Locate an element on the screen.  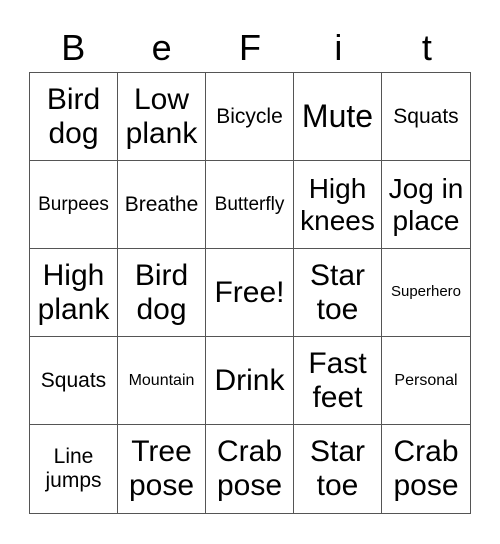
bingo-cell: Bicycle is located at coordinates (250, 117).